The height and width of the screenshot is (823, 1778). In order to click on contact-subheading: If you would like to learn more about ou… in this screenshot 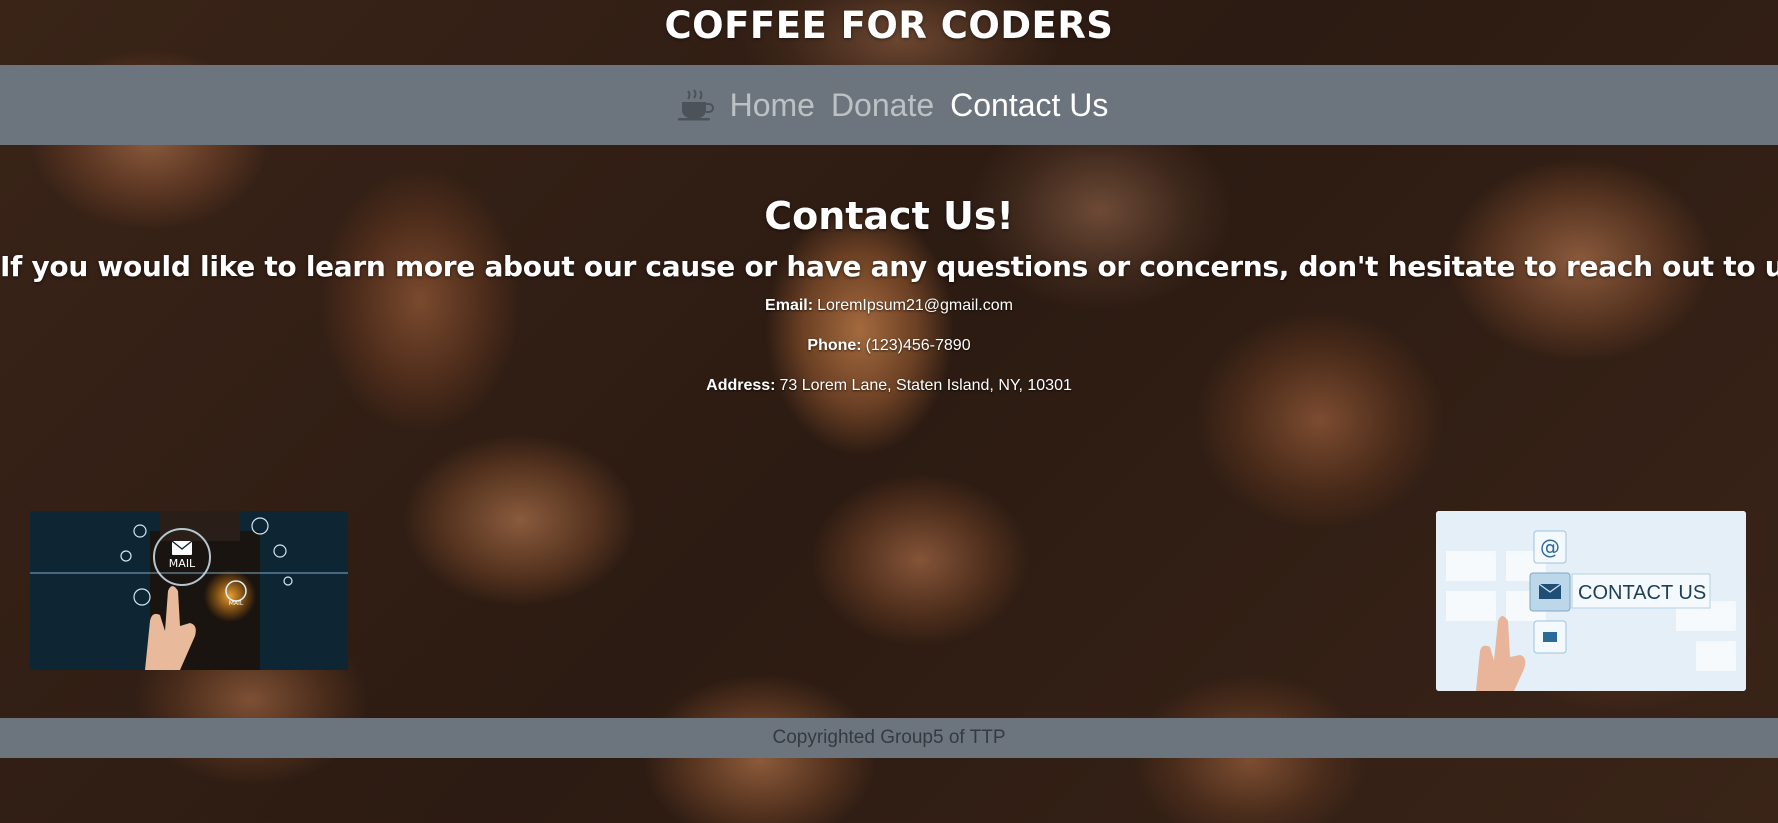, I will do `click(889, 266)`.